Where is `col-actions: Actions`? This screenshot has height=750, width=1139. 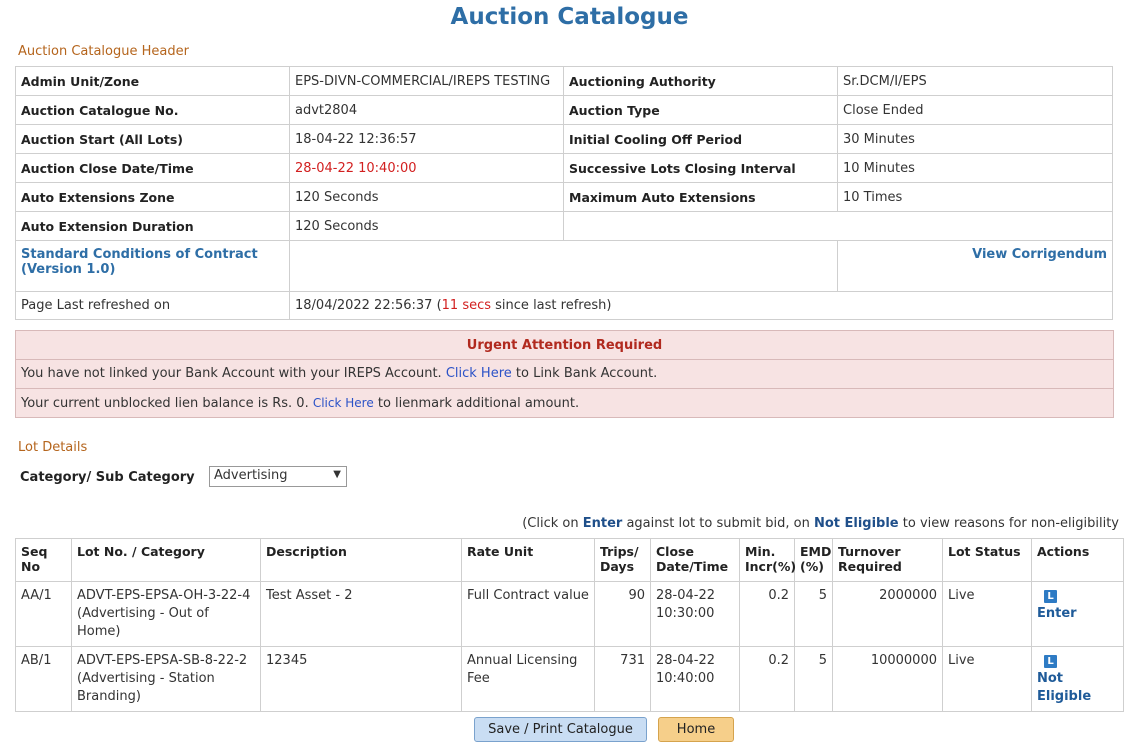 col-actions: Actions is located at coordinates (1077, 560).